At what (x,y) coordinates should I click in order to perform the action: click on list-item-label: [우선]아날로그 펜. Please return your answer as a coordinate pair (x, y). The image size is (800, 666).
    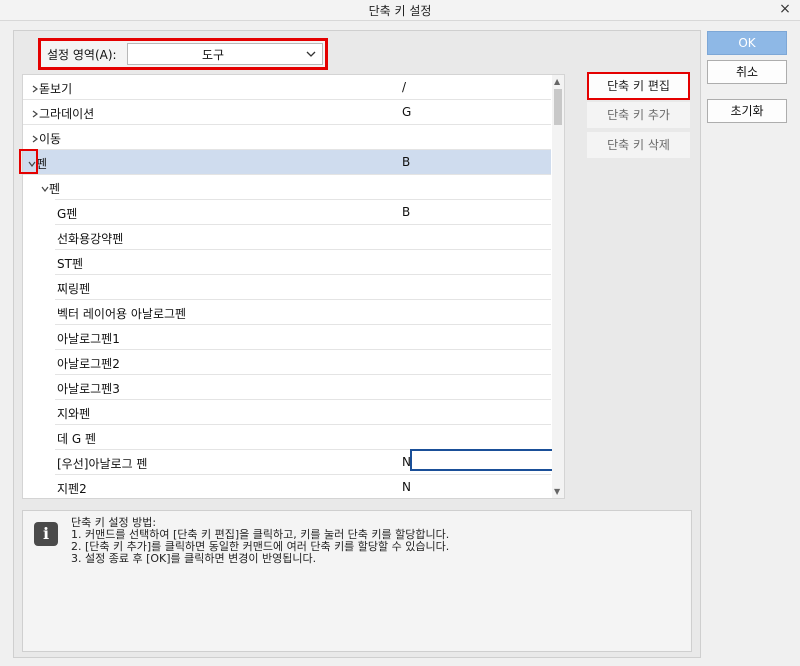
    Looking at the image, I should click on (102, 464).